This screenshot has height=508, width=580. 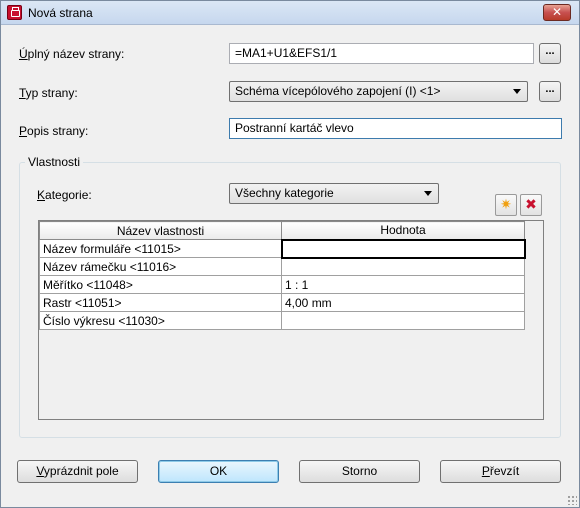 What do you see at coordinates (54, 162) in the screenshot?
I see `properties-group-title: Vlastnosti` at bounding box center [54, 162].